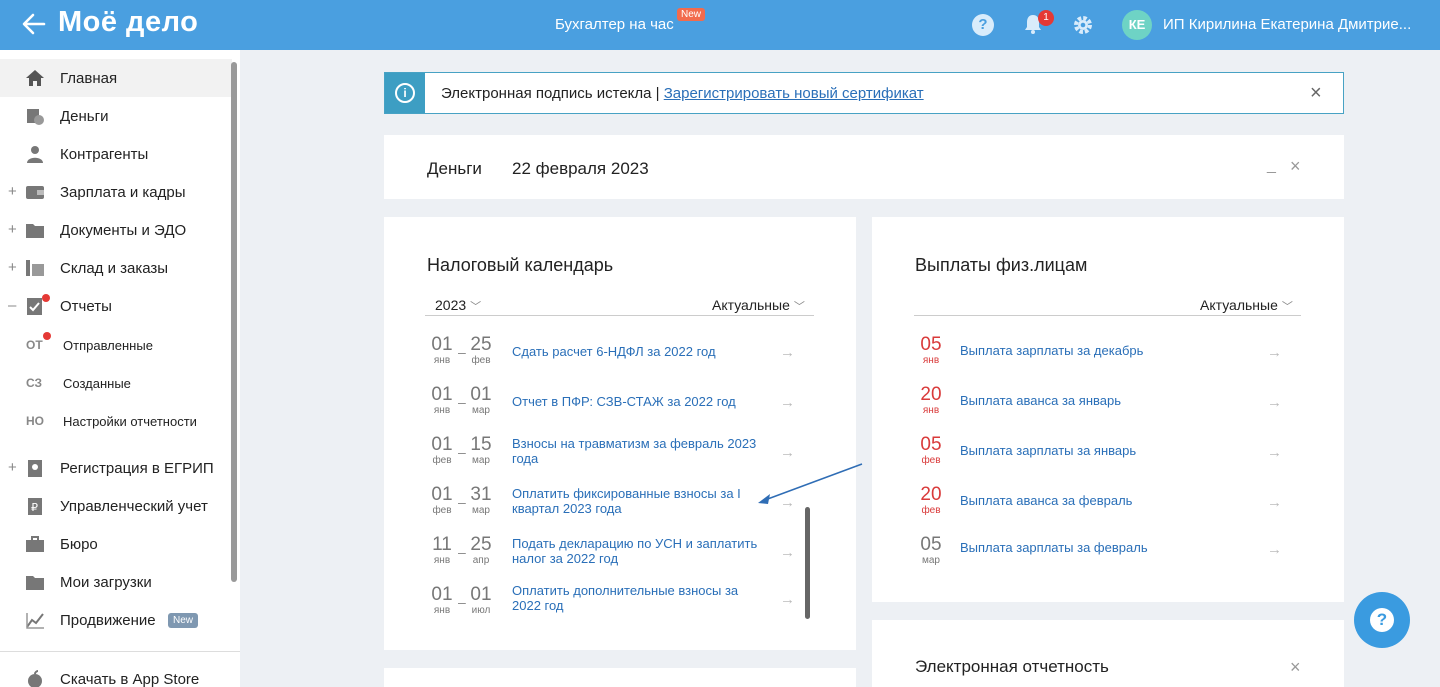 The image size is (1440, 687). I want to click on app-logo: Моё дело, so click(128, 22).